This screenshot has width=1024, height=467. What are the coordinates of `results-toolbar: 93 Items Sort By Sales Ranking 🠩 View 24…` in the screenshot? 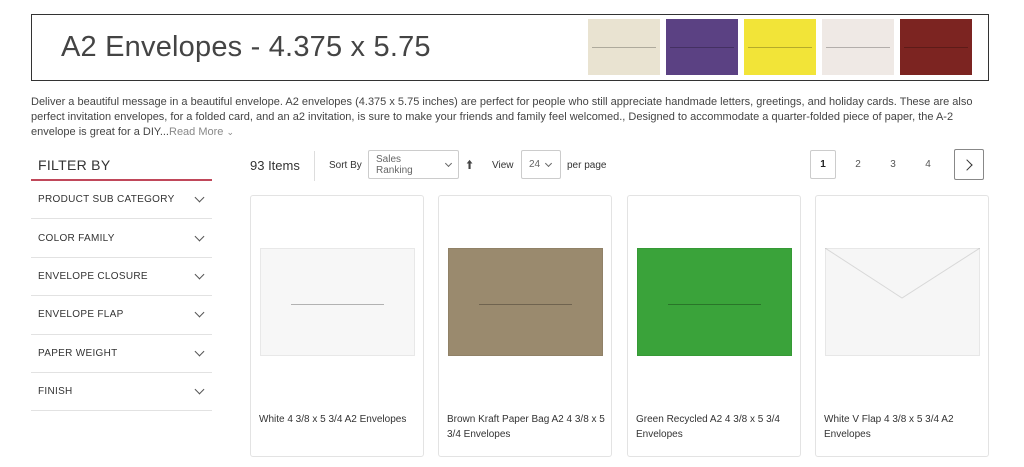 It's located at (620, 165).